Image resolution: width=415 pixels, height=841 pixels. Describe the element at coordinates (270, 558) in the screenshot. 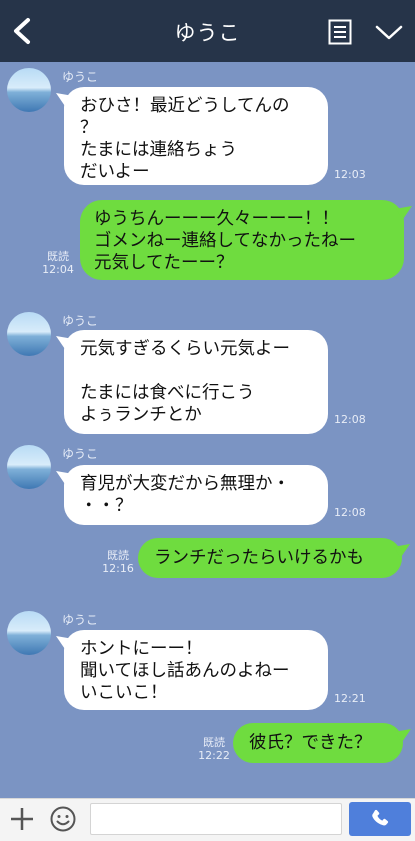

I see `outgoing-message-bubble: ランチだったらいけるかも` at that location.